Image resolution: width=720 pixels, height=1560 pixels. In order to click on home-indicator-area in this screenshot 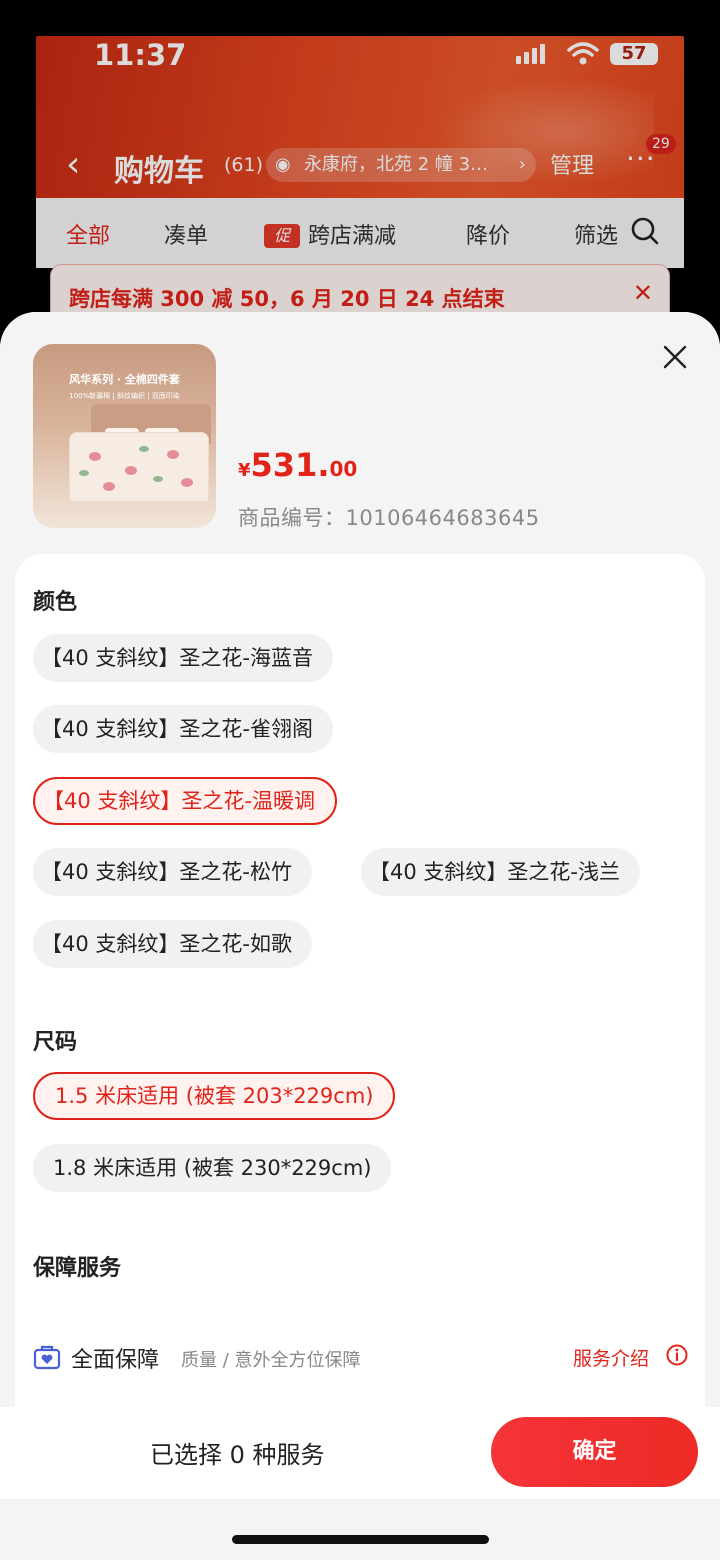, I will do `click(360, 1529)`.